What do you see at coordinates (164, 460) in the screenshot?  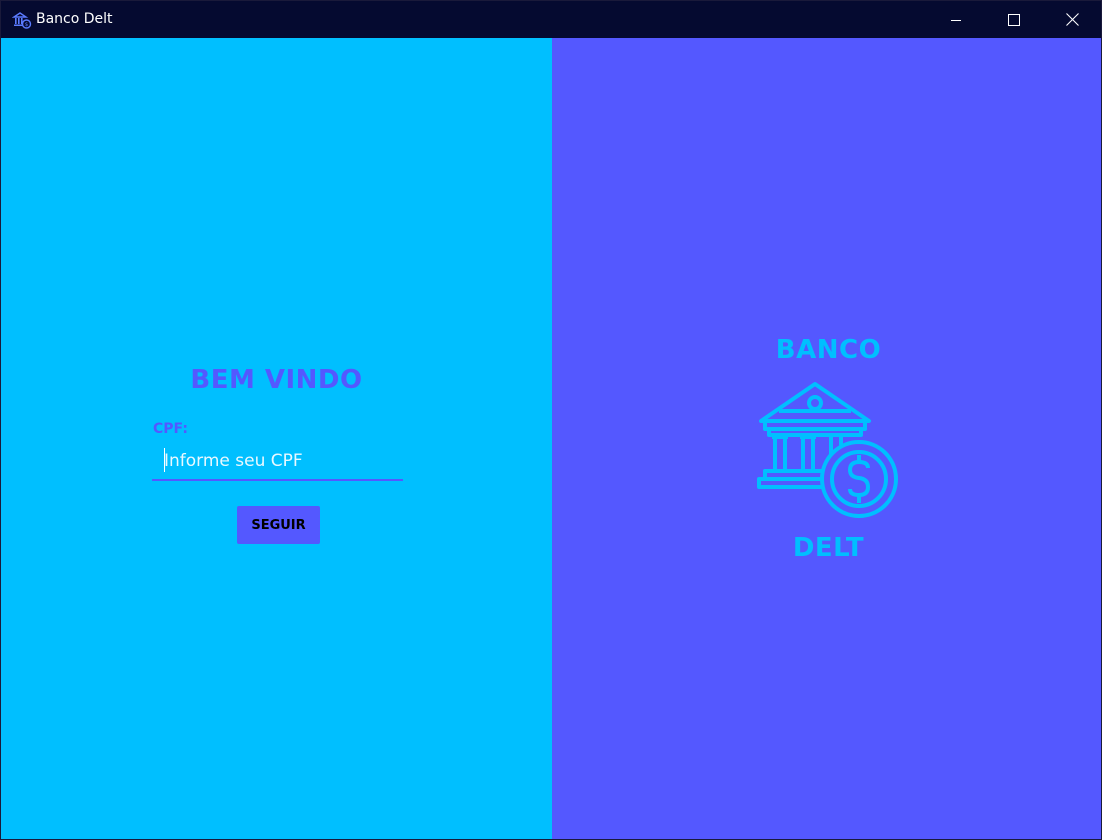 I see `text-caret` at bounding box center [164, 460].